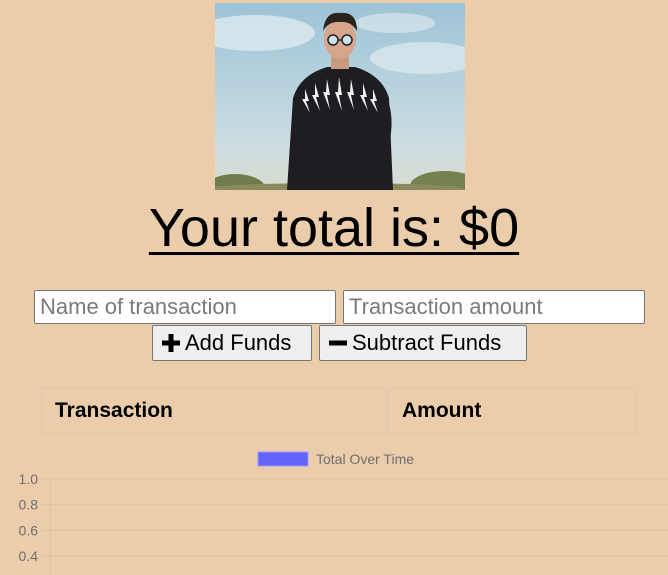 The width and height of the screenshot is (668, 575). What do you see at coordinates (365, 459) in the screenshot?
I see `legend-label: Total Over Time` at bounding box center [365, 459].